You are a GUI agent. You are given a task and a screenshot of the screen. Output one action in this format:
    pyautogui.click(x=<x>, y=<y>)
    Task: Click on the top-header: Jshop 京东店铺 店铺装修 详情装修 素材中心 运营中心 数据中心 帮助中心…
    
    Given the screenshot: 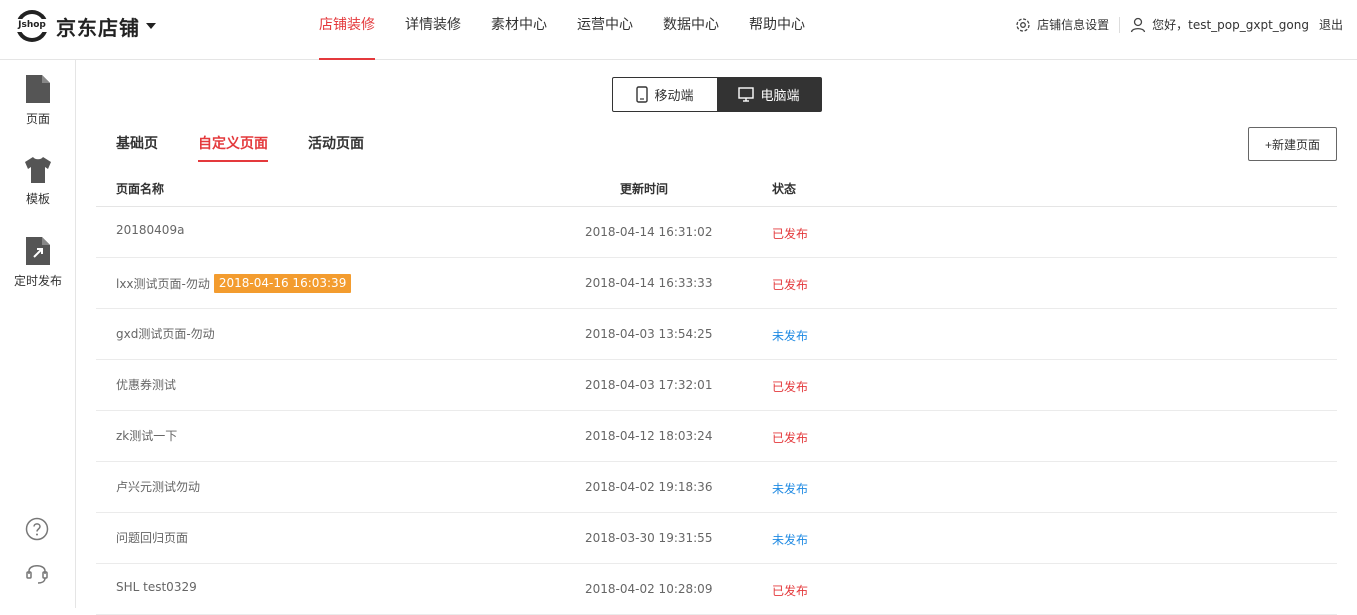 What is the action you would take?
    pyautogui.click(x=678, y=30)
    